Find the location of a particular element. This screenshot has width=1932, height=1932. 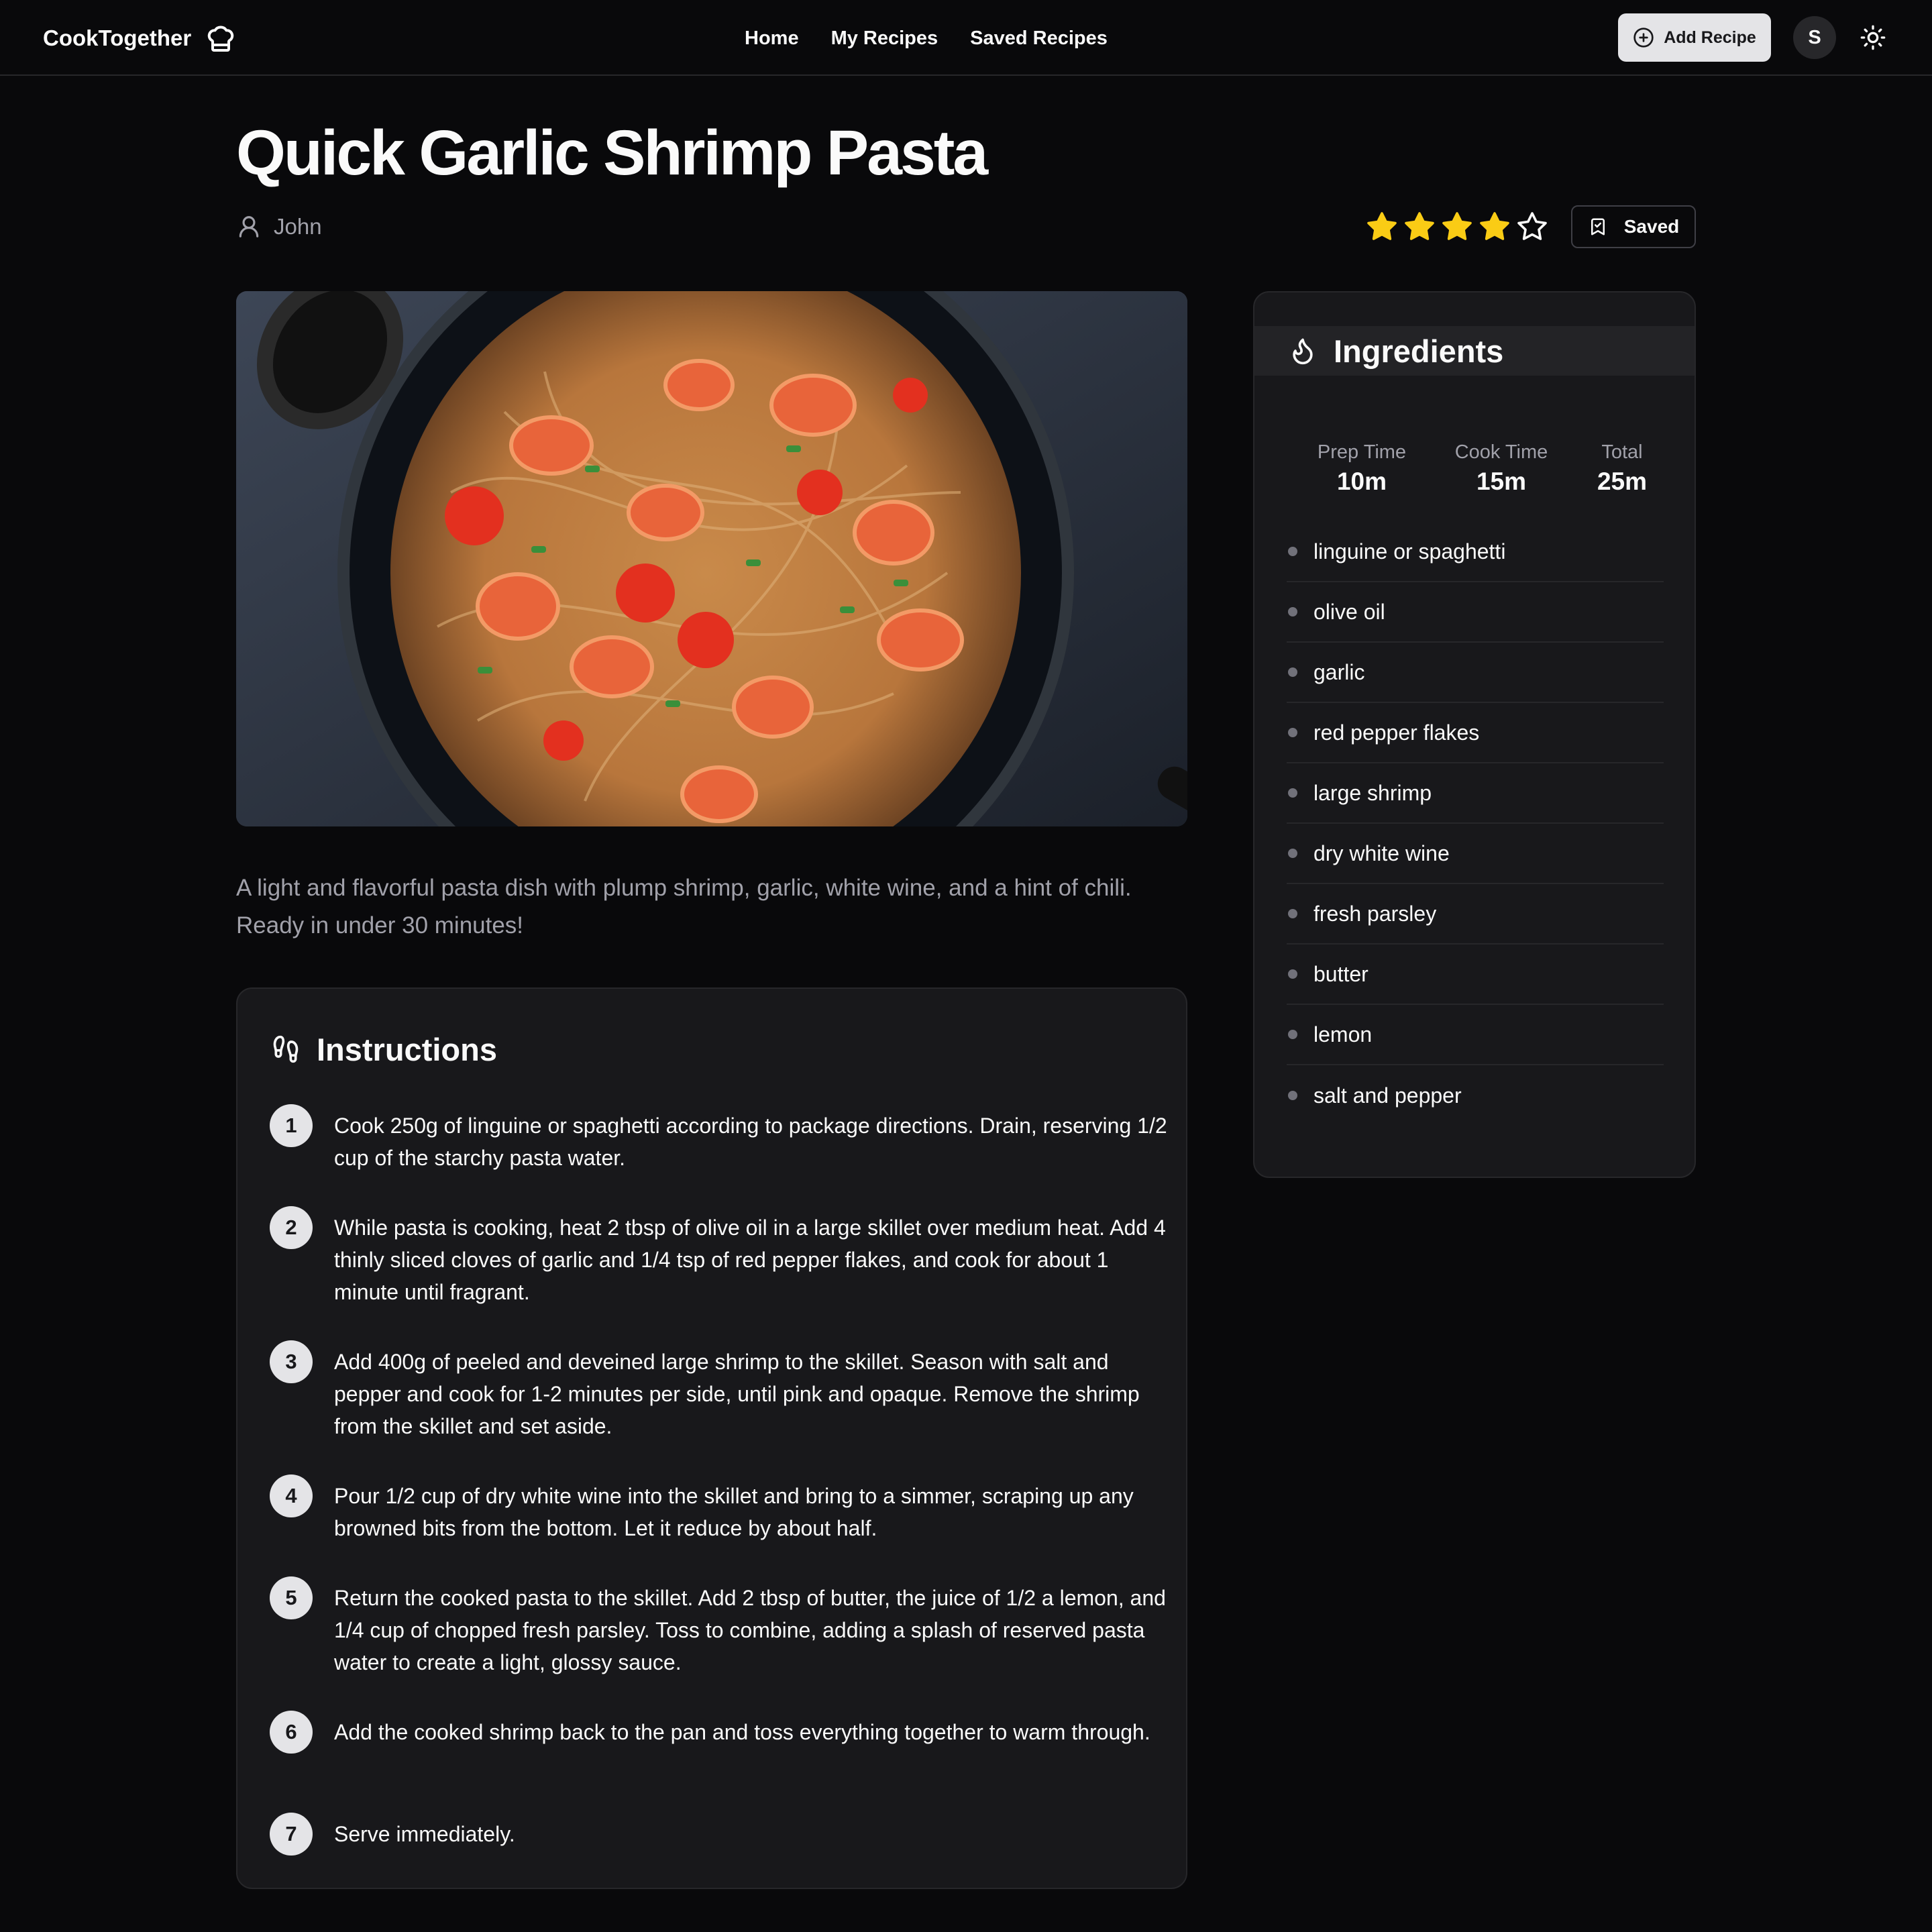

recipe-author: John is located at coordinates (279, 227).